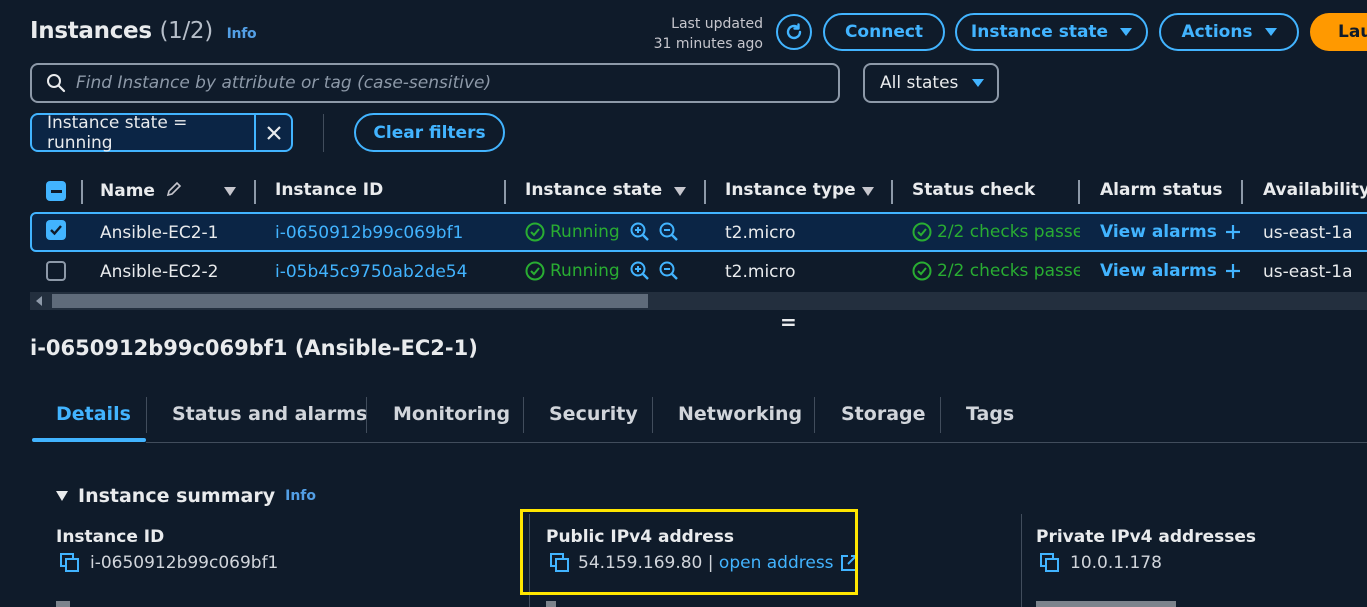  Describe the element at coordinates (708, 34) in the screenshot. I see `last-updated: Last updated 31 minutes ago` at that location.